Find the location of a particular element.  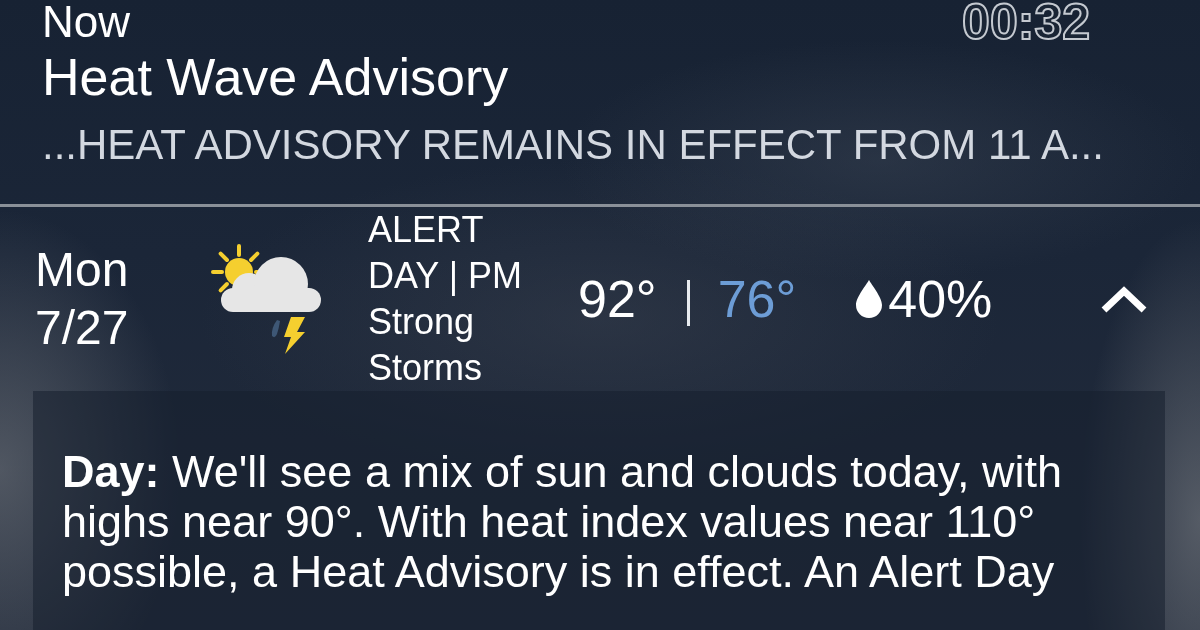

time-label: Now is located at coordinates (86, 22).